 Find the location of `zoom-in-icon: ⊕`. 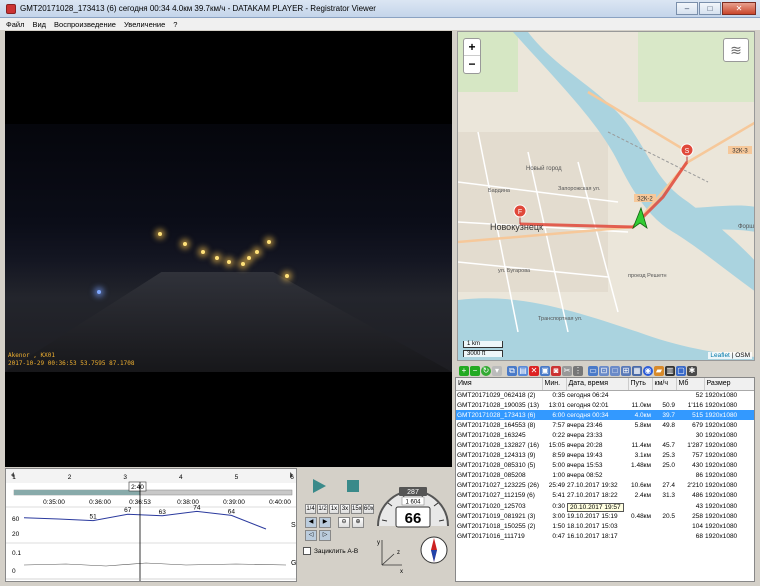

zoom-in-icon: ⊕ is located at coordinates (358, 522).